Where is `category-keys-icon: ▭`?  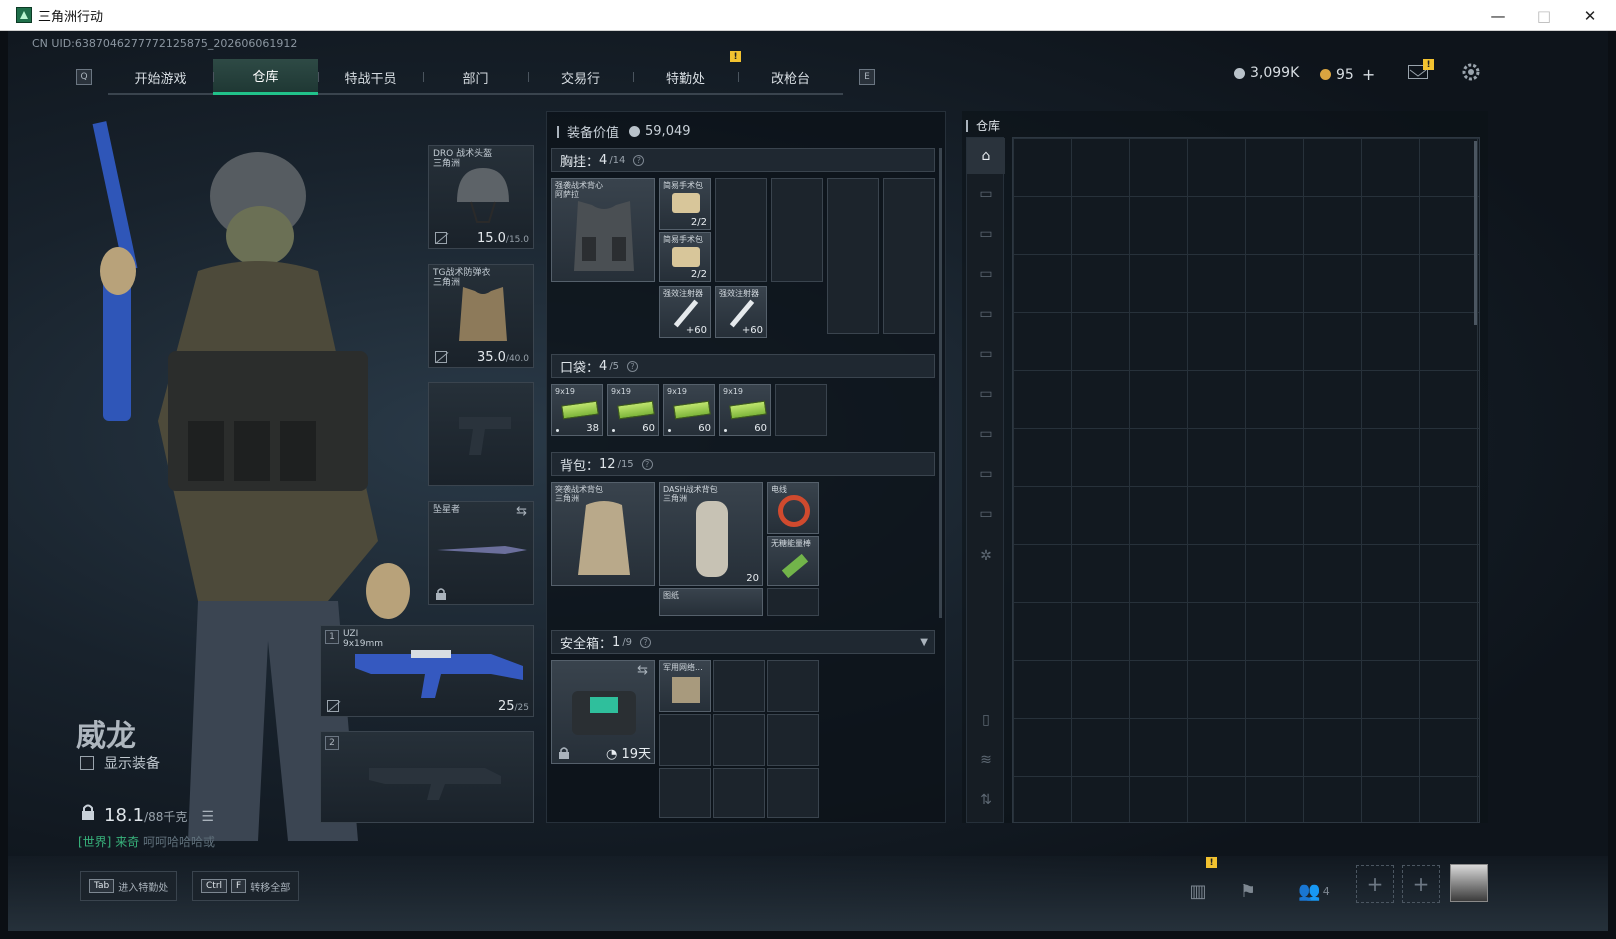 category-keys-icon: ▭ is located at coordinates (986, 434).